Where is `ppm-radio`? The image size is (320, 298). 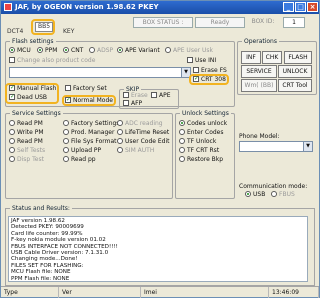 ppm-radio is located at coordinates (40, 50).